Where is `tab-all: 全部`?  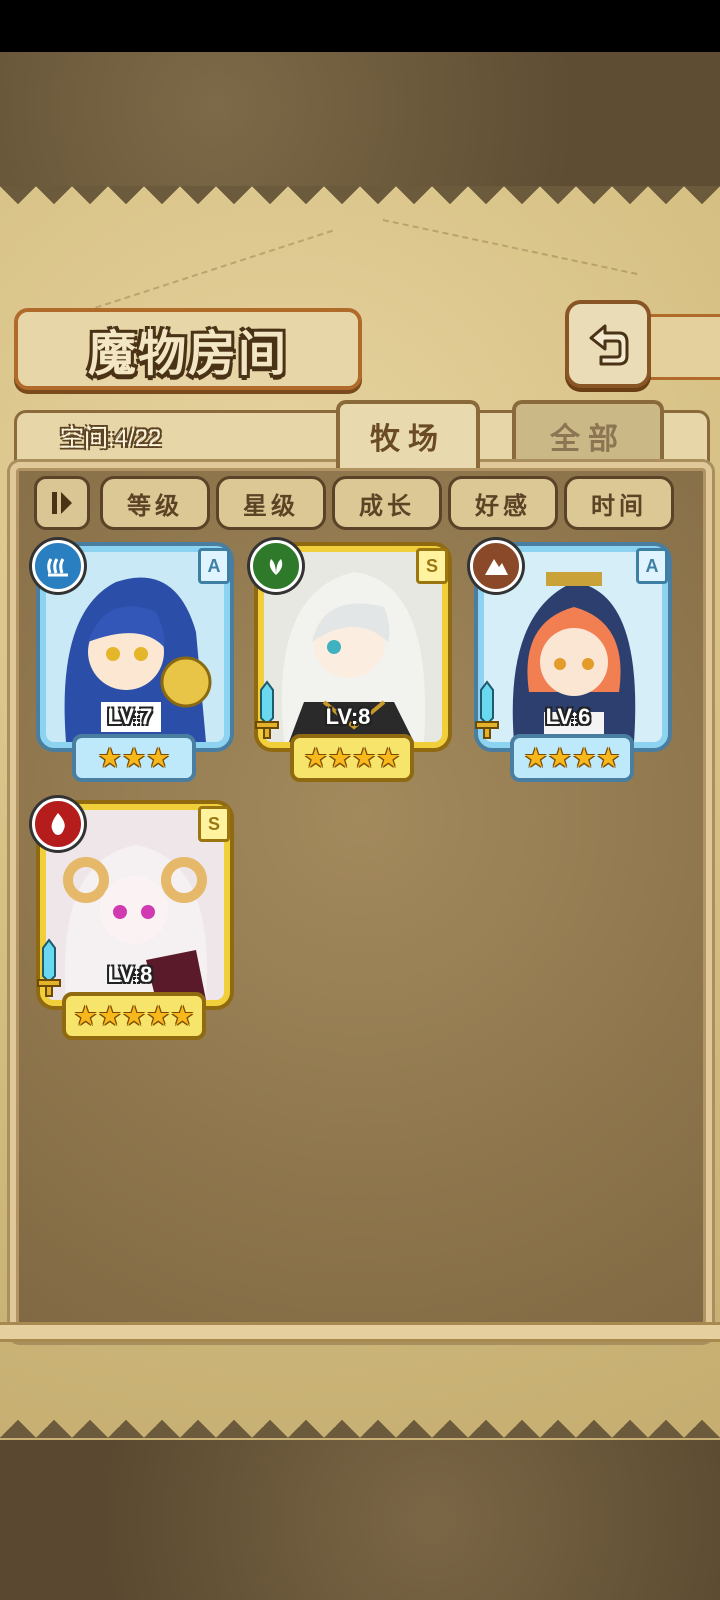
tab-all: 全部 is located at coordinates (588, 434).